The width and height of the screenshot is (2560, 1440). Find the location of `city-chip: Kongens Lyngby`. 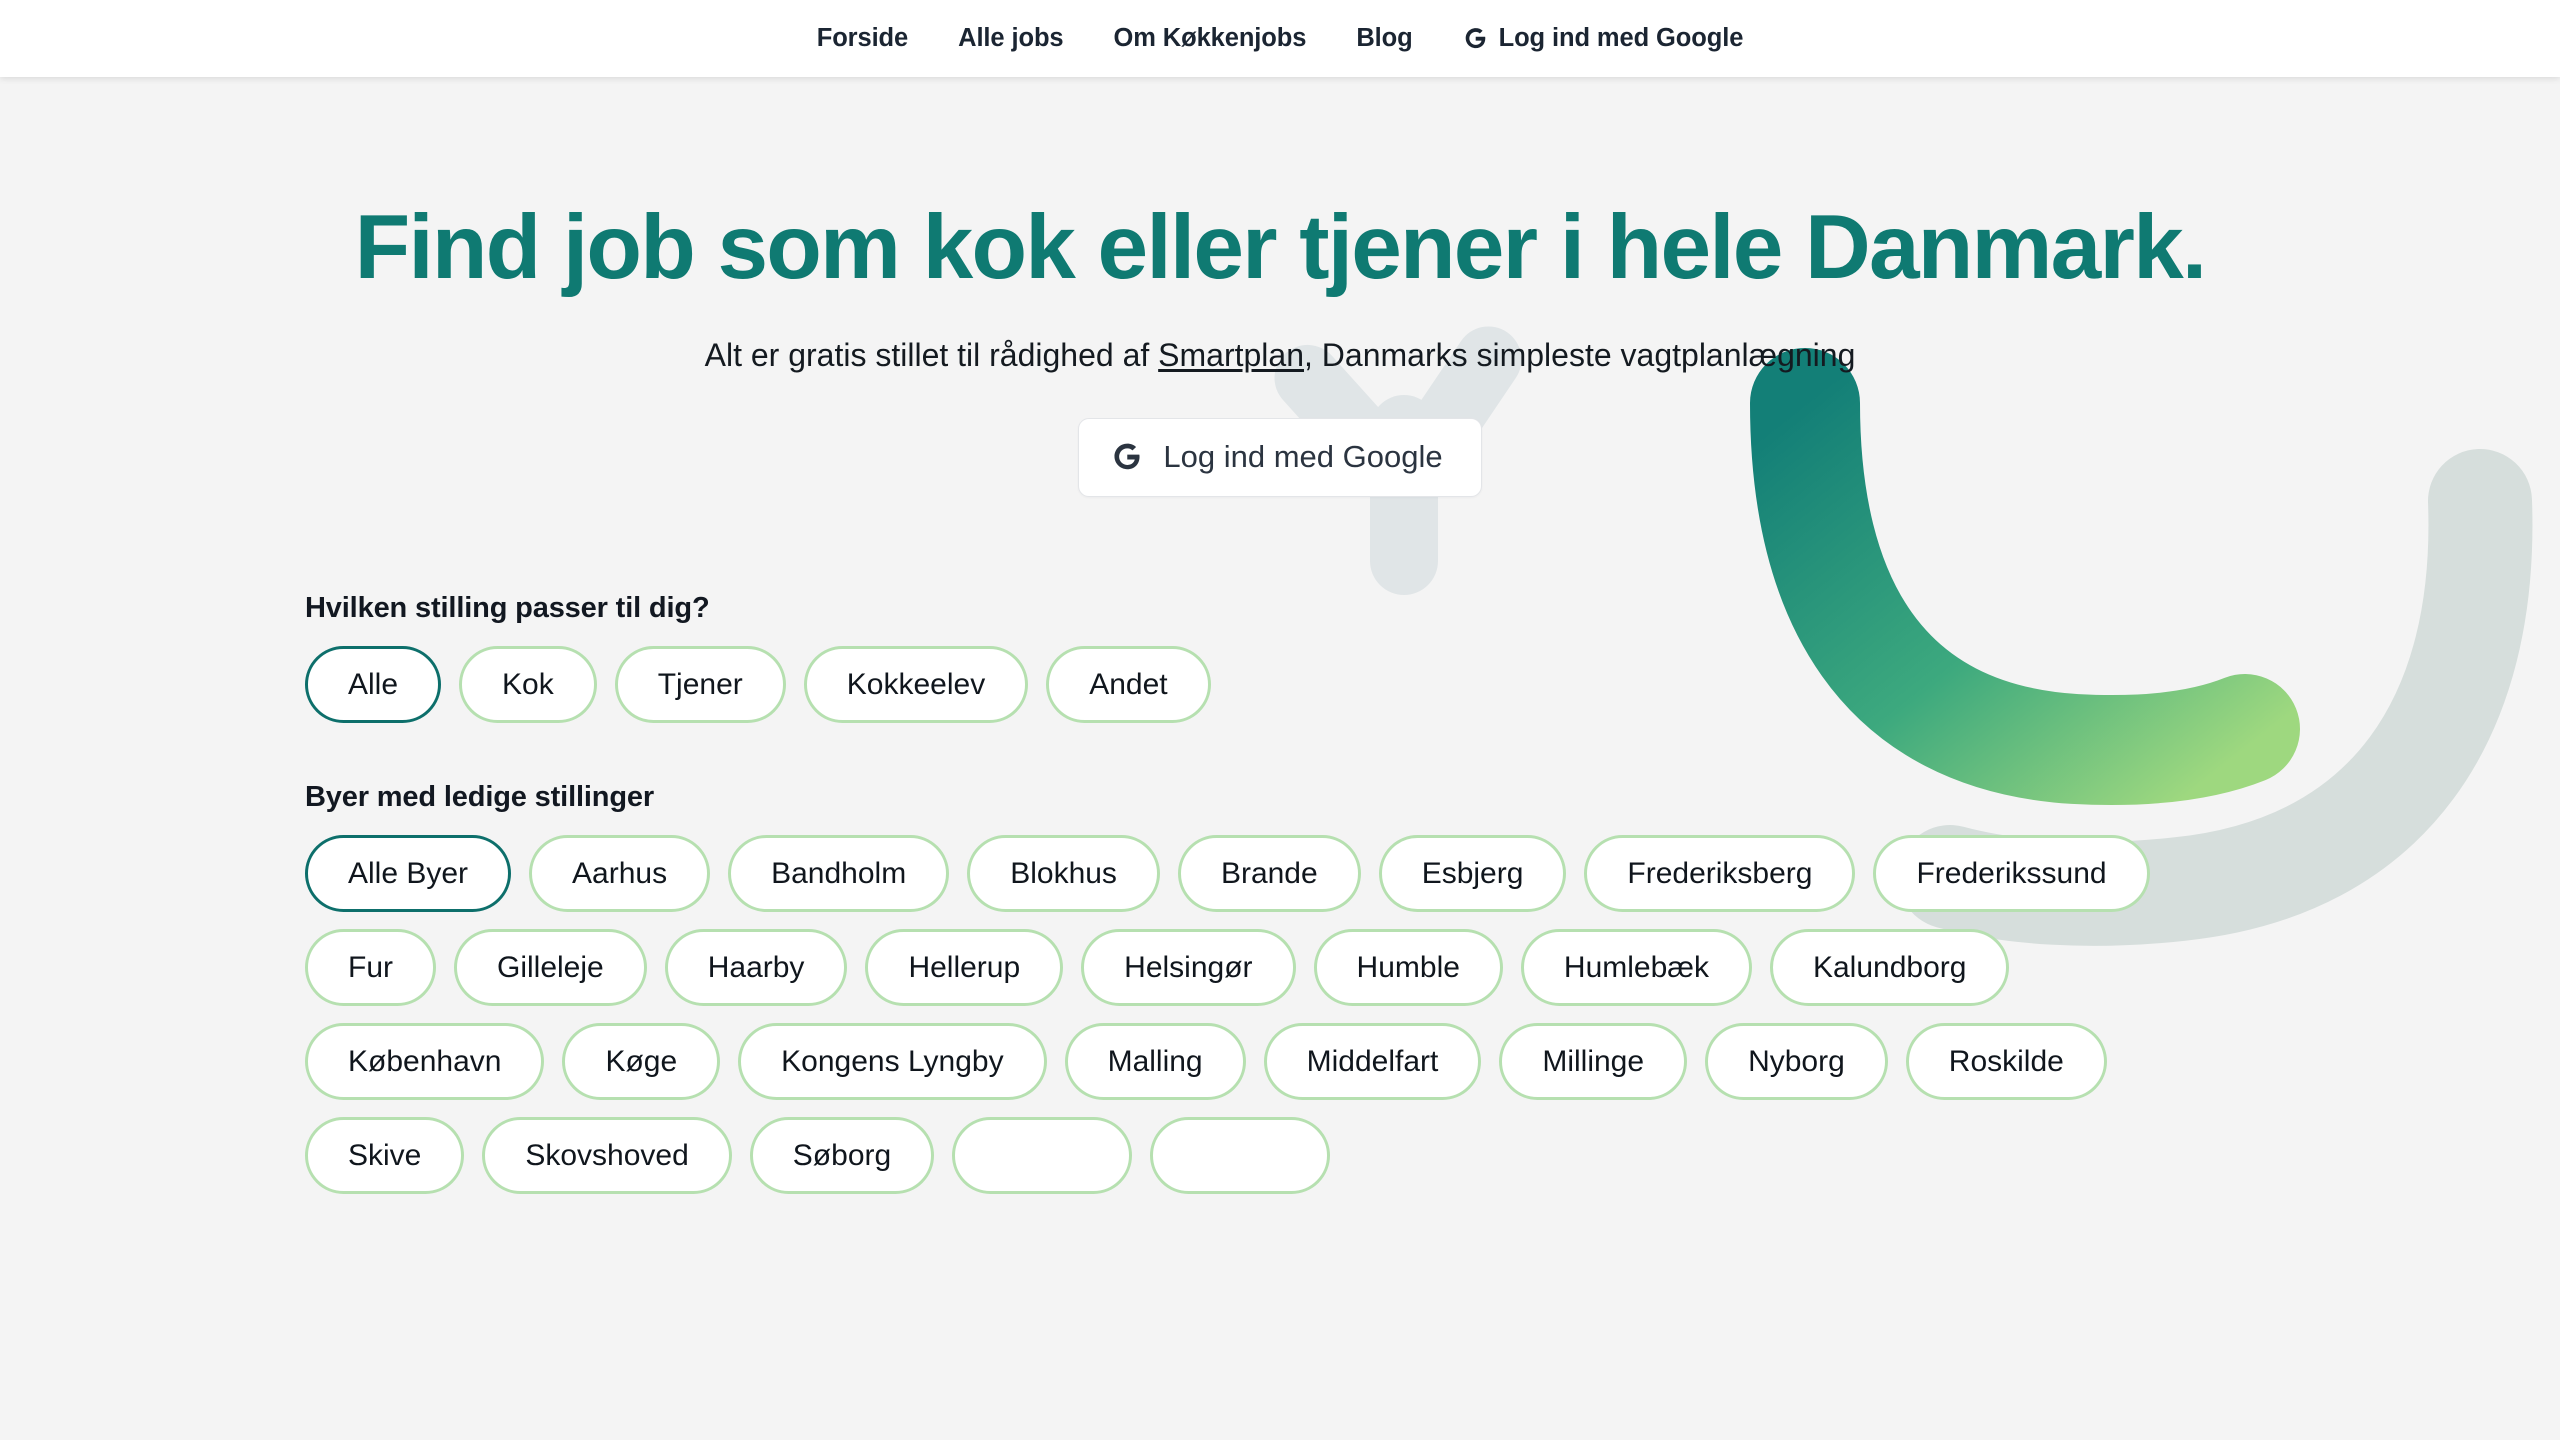

city-chip: Kongens Lyngby is located at coordinates (892, 1062).